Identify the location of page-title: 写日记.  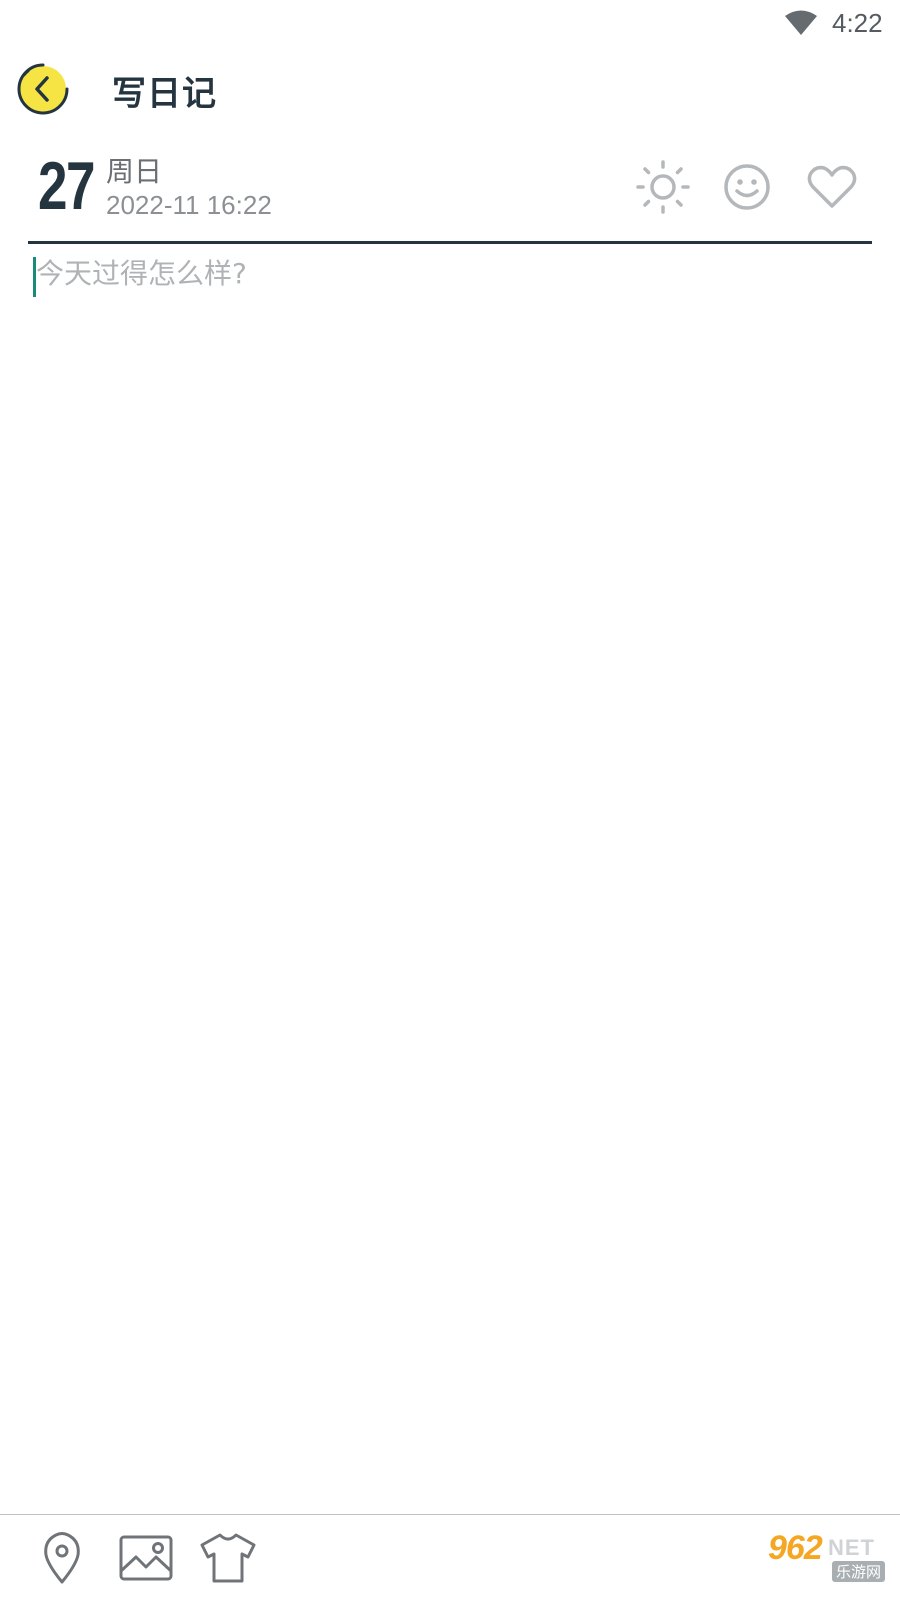
(164, 94).